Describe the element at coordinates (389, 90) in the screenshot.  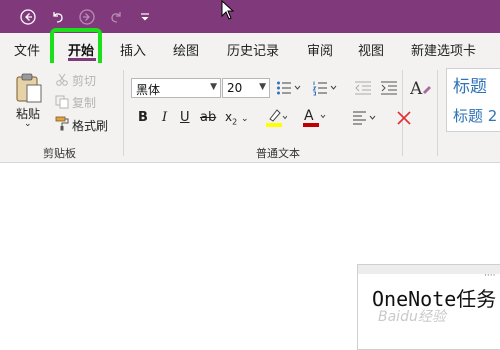
I see `increase-indent-icon` at that location.